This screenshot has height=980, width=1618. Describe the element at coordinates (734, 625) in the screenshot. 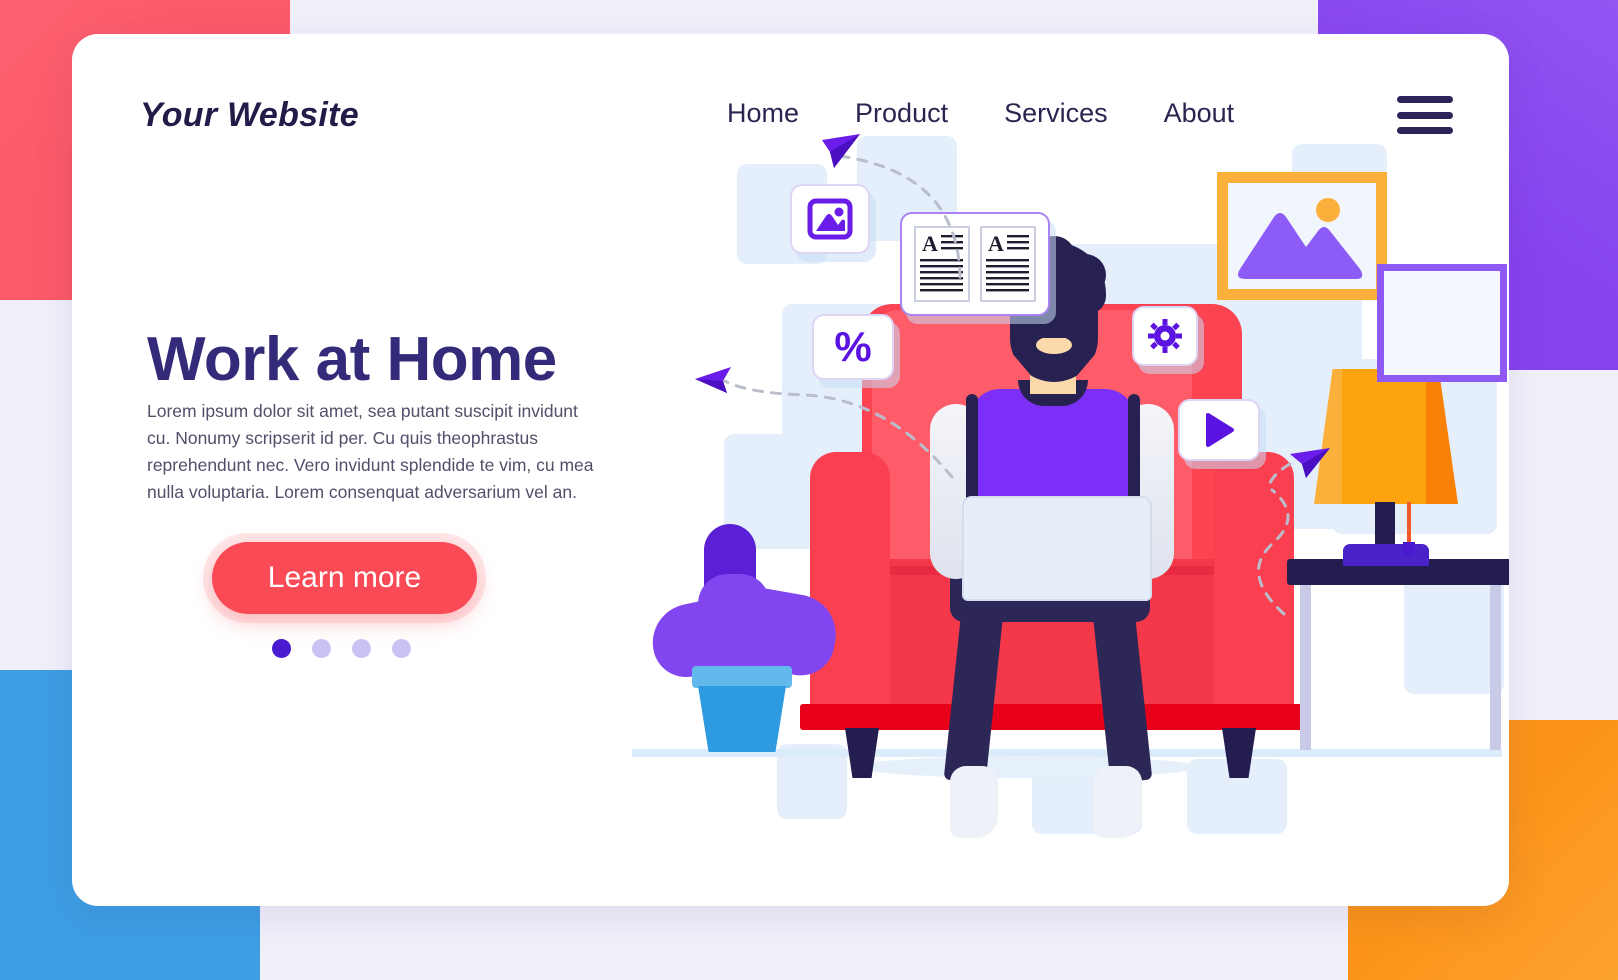

I see `plant-leaf-center` at that location.